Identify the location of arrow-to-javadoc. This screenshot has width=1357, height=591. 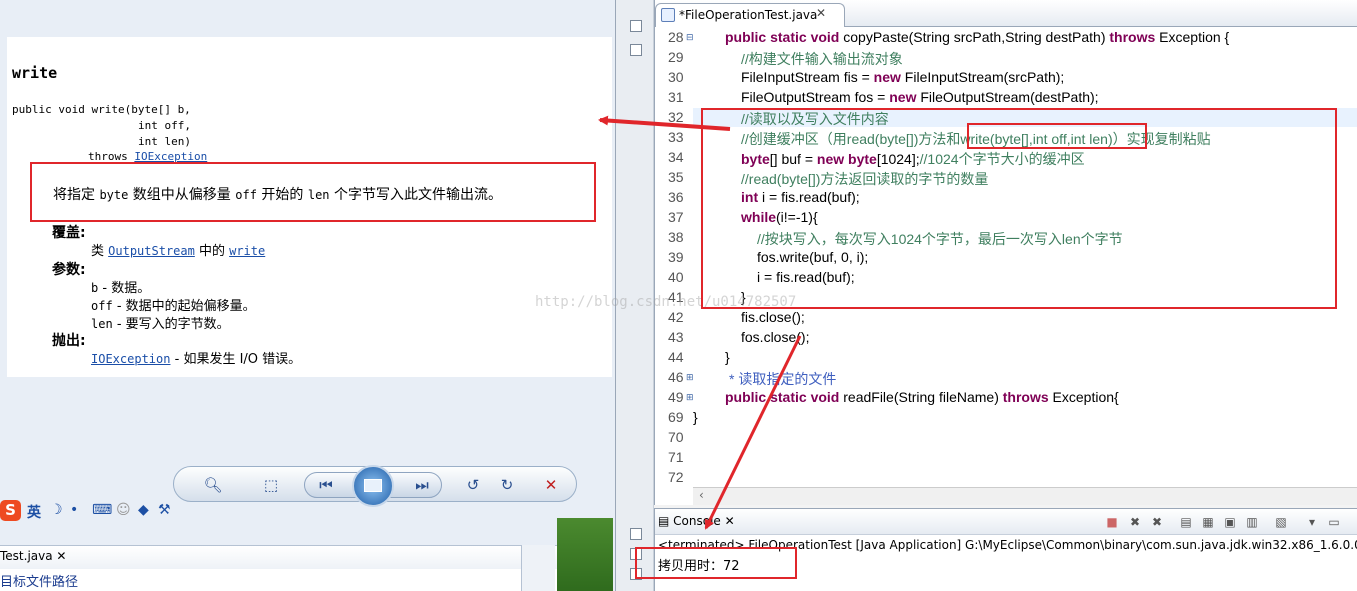
(664, 123).